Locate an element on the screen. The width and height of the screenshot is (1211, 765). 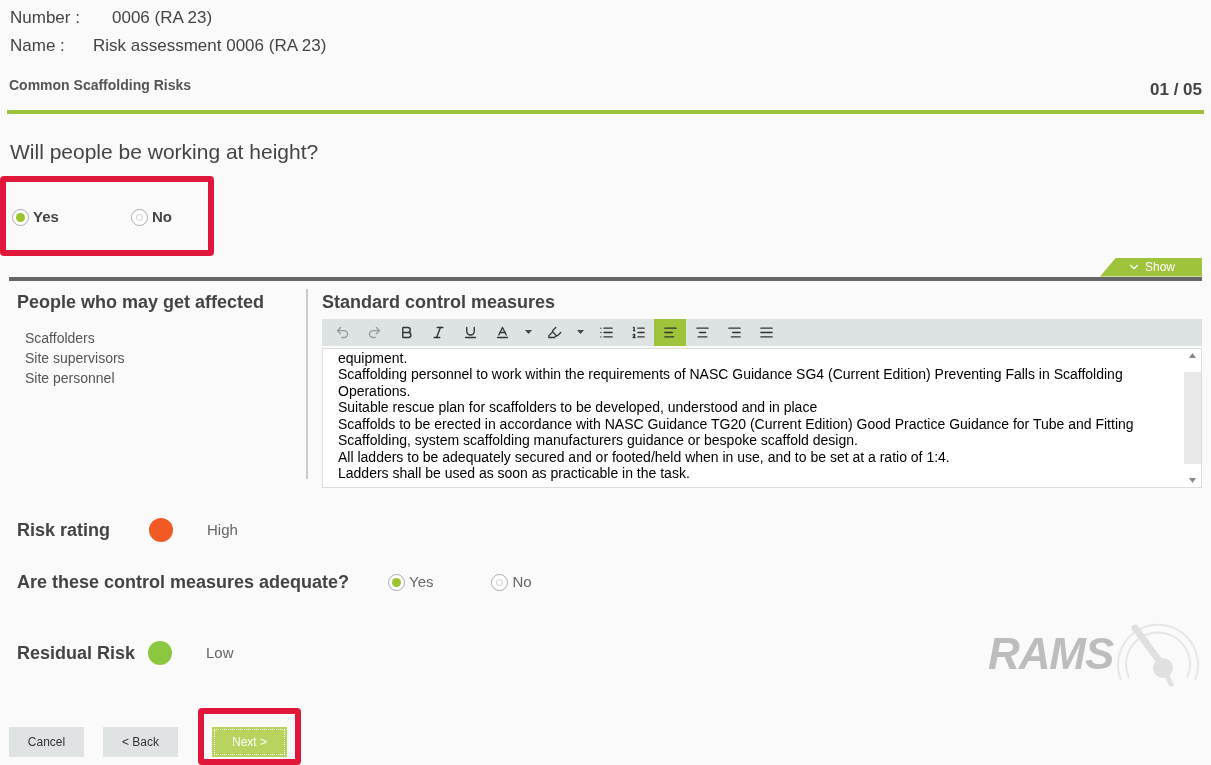
text-line: equipment. is located at coordinates (373, 357).